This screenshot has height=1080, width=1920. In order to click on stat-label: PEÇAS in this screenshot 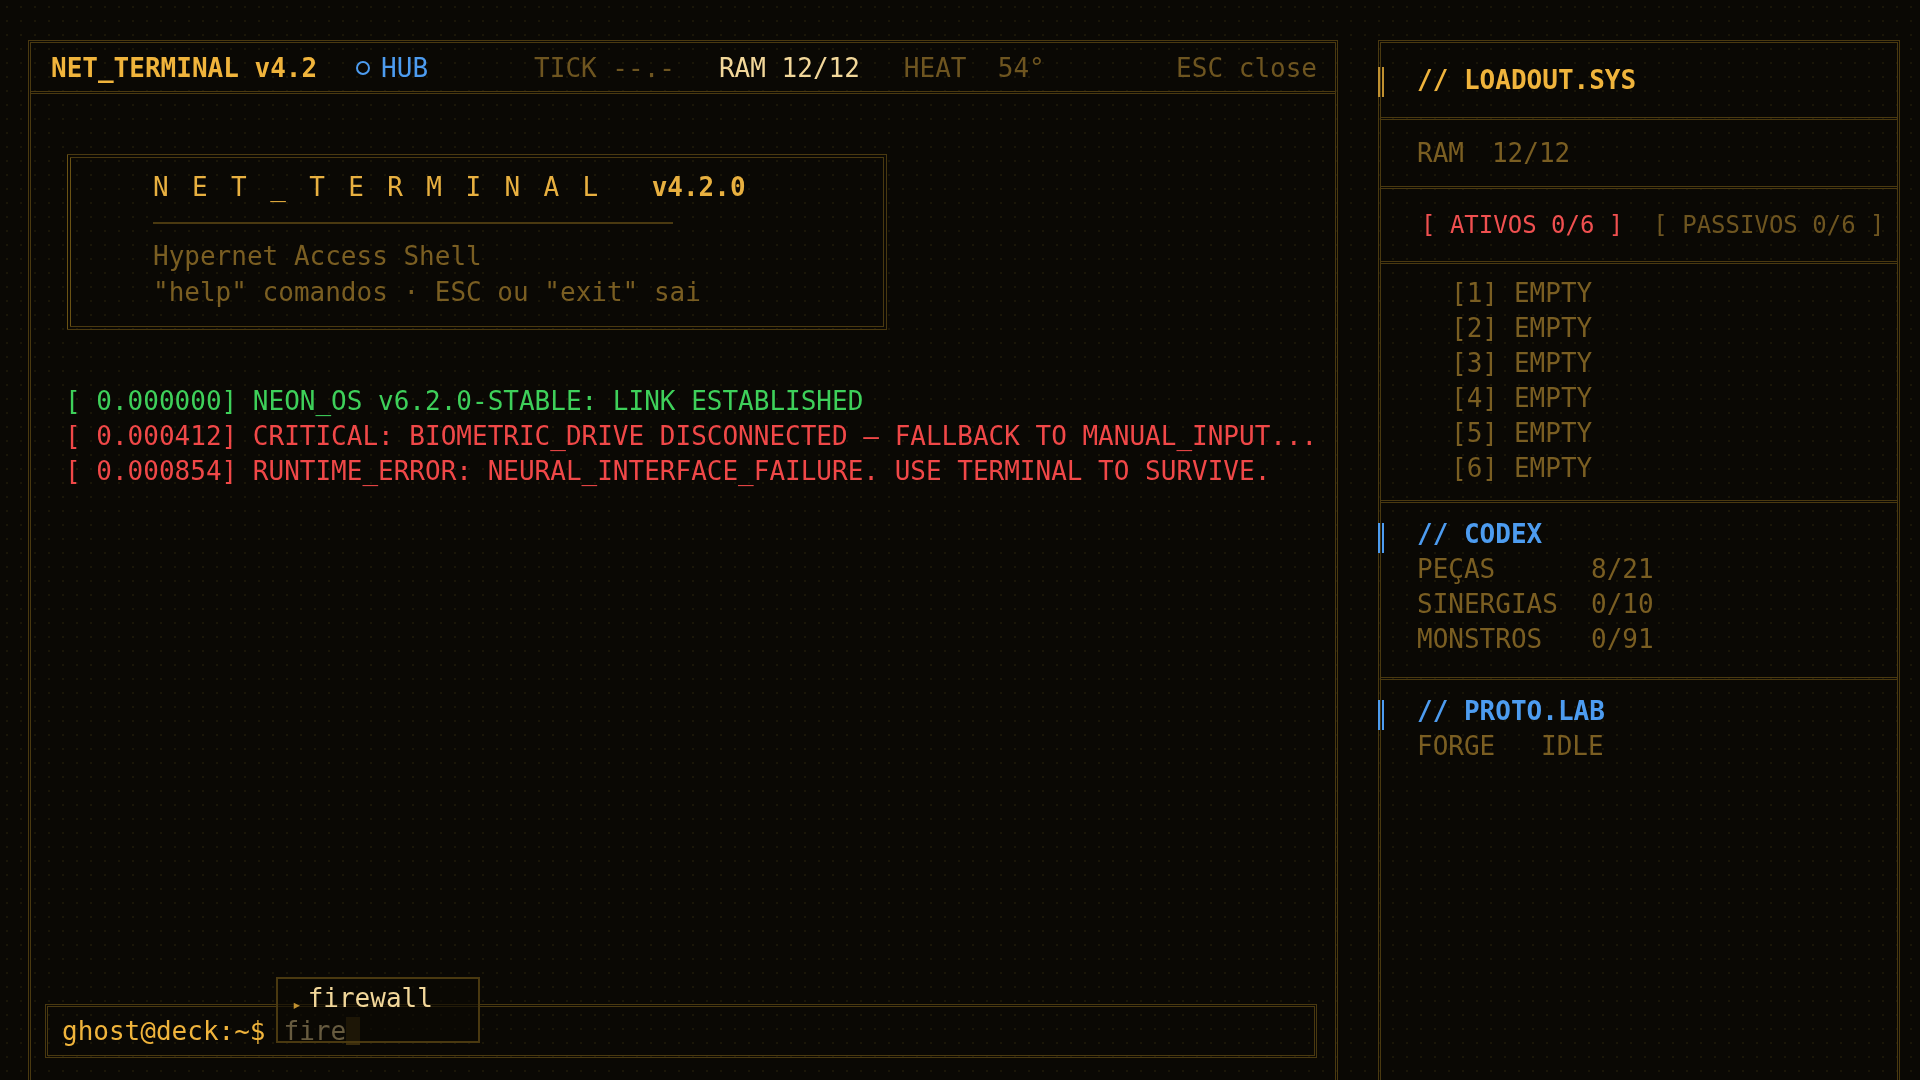, I will do `click(1457, 569)`.